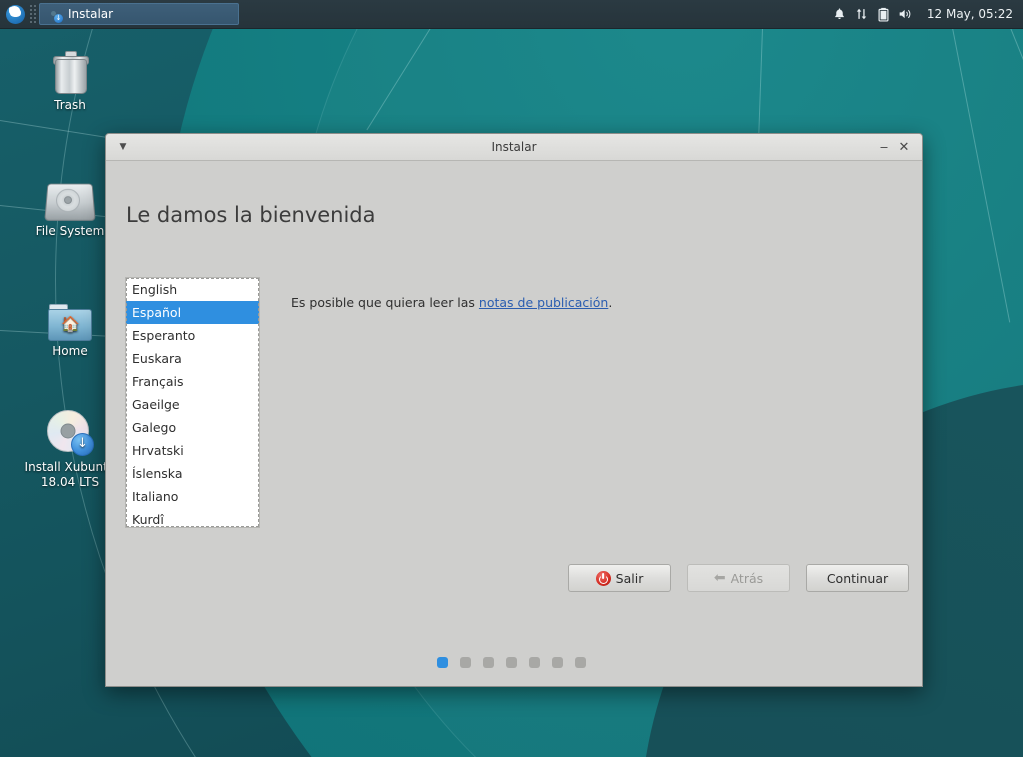  Describe the element at coordinates (884, 147) in the screenshot. I see `minimize-icon: ‒` at that location.